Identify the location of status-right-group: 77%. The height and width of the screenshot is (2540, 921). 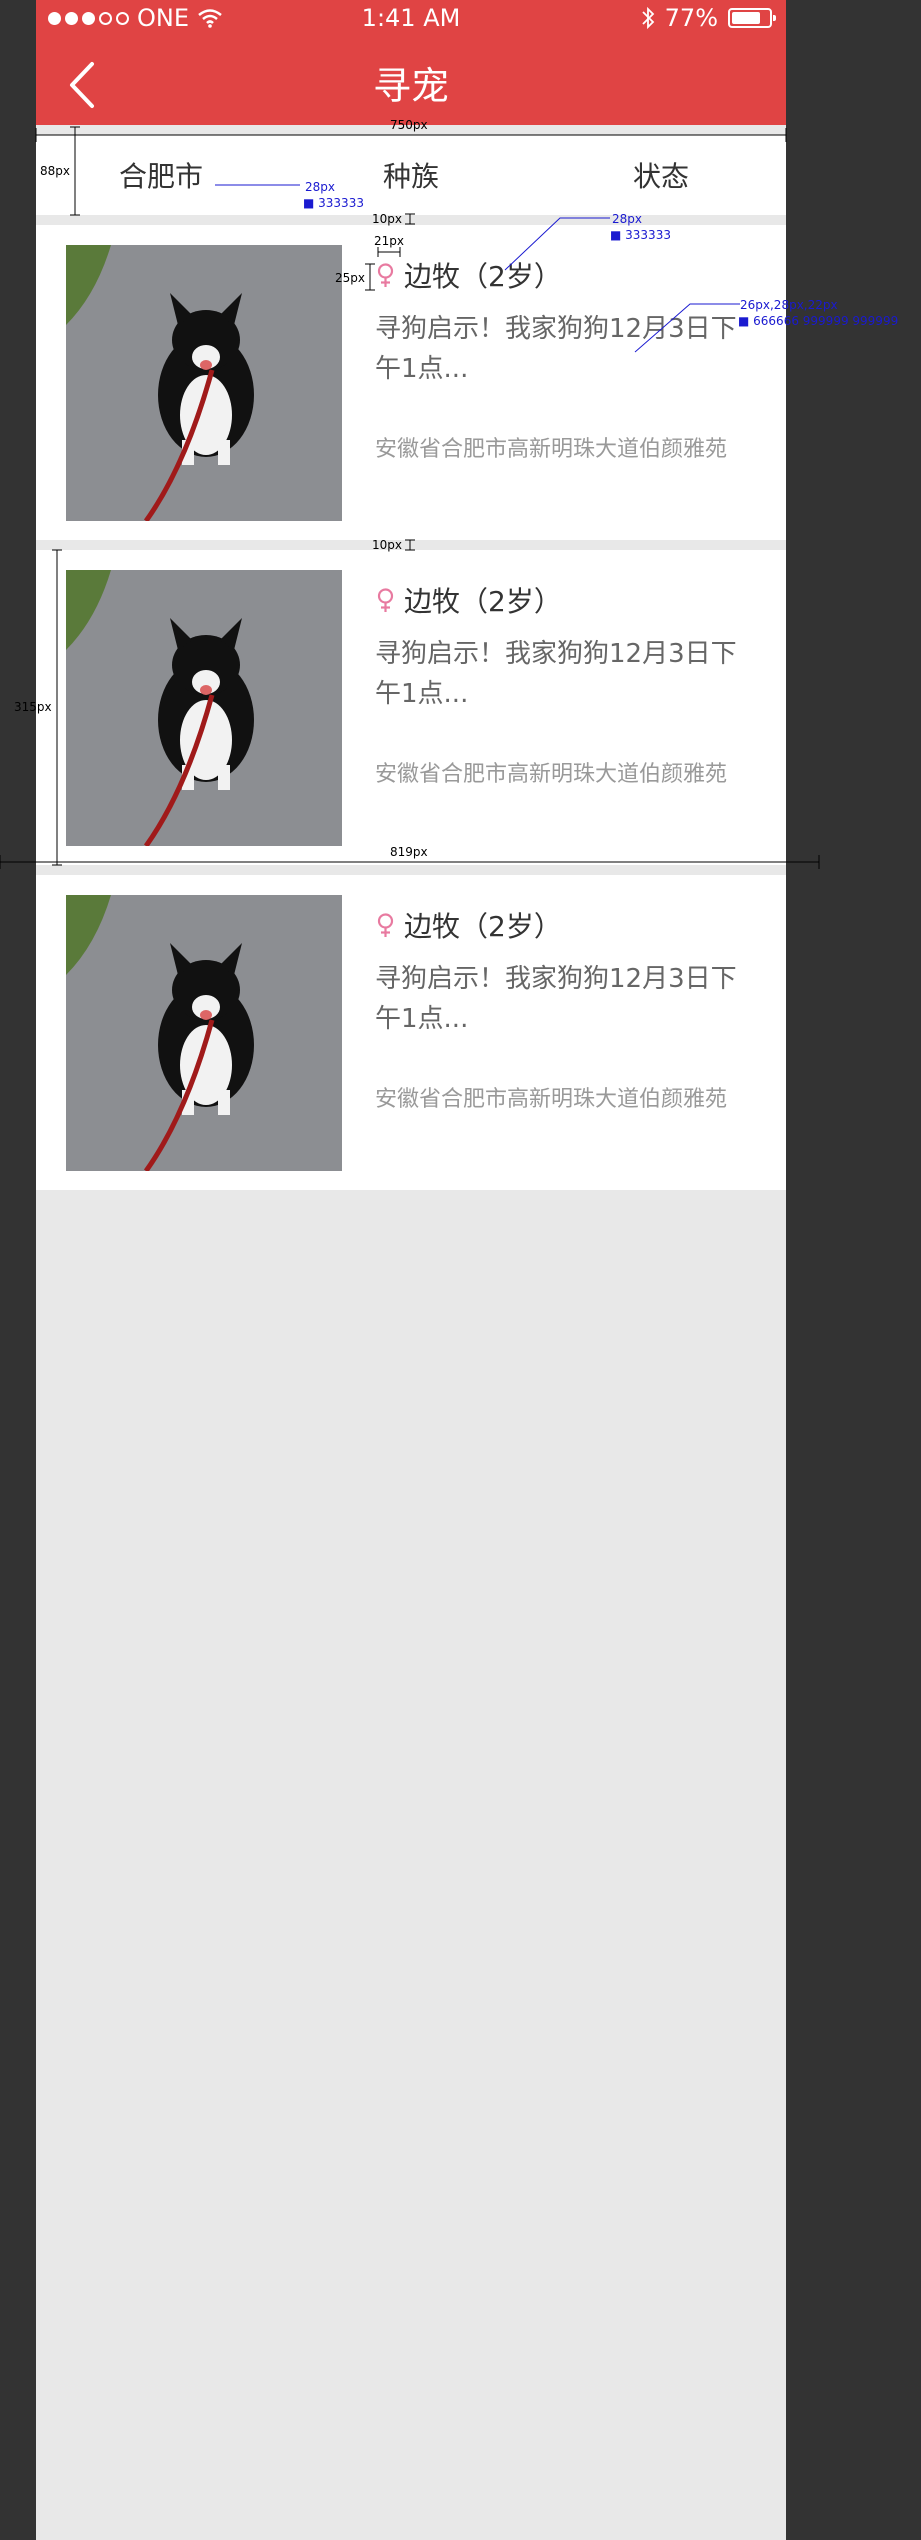
(708, 18).